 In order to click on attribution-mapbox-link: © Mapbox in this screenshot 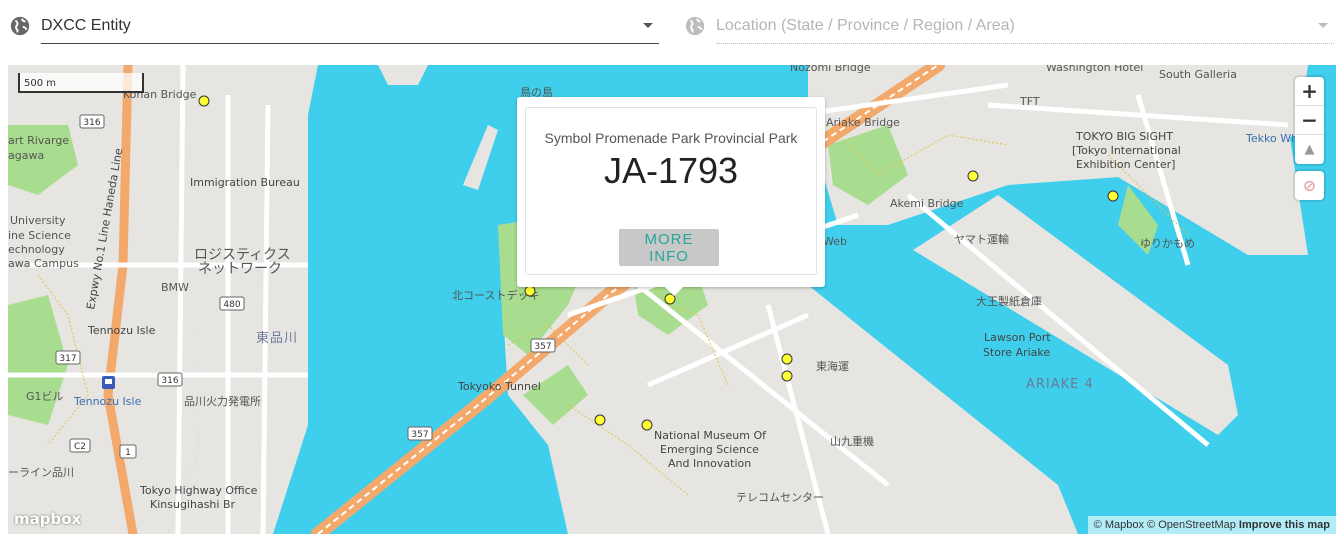, I will do `click(1119, 525)`.